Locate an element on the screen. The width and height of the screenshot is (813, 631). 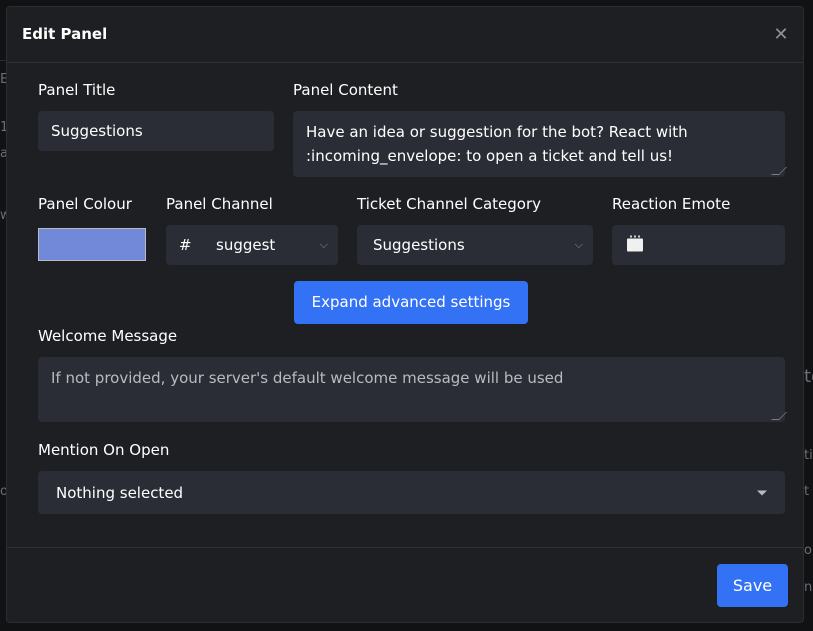
modal-header: Edit Panel ✕ is located at coordinates (405, 35).